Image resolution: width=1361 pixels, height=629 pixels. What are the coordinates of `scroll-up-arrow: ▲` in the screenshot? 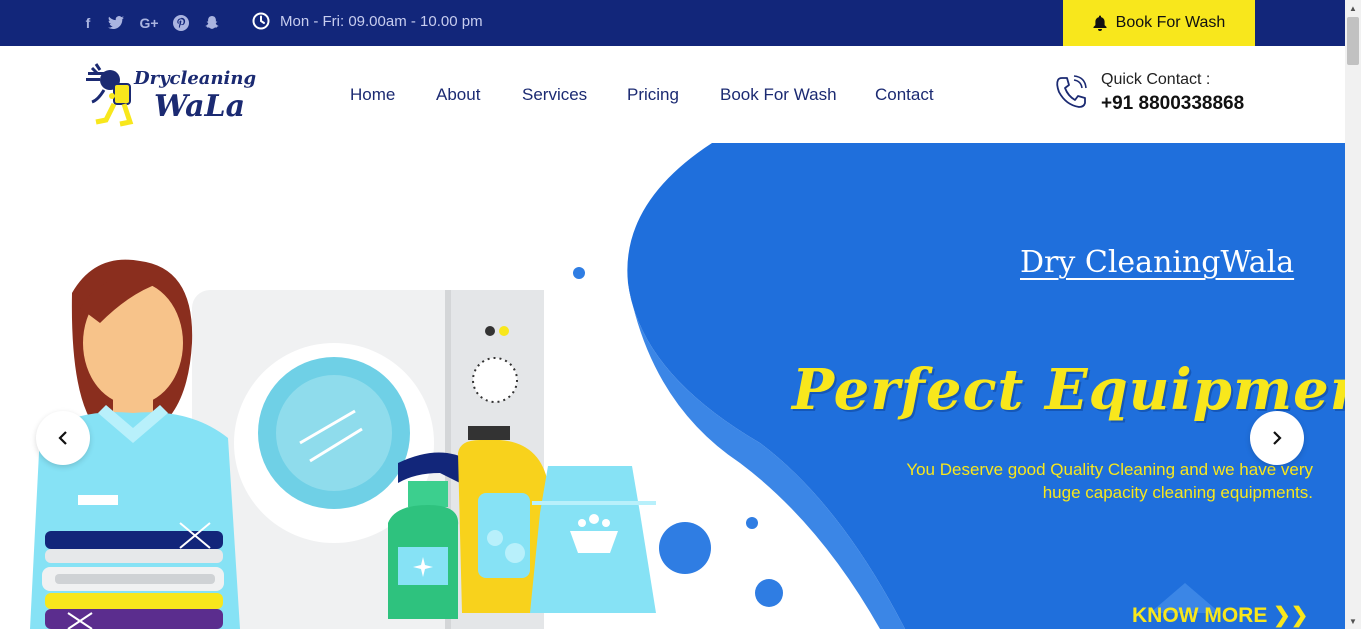 It's located at (1353, 8).